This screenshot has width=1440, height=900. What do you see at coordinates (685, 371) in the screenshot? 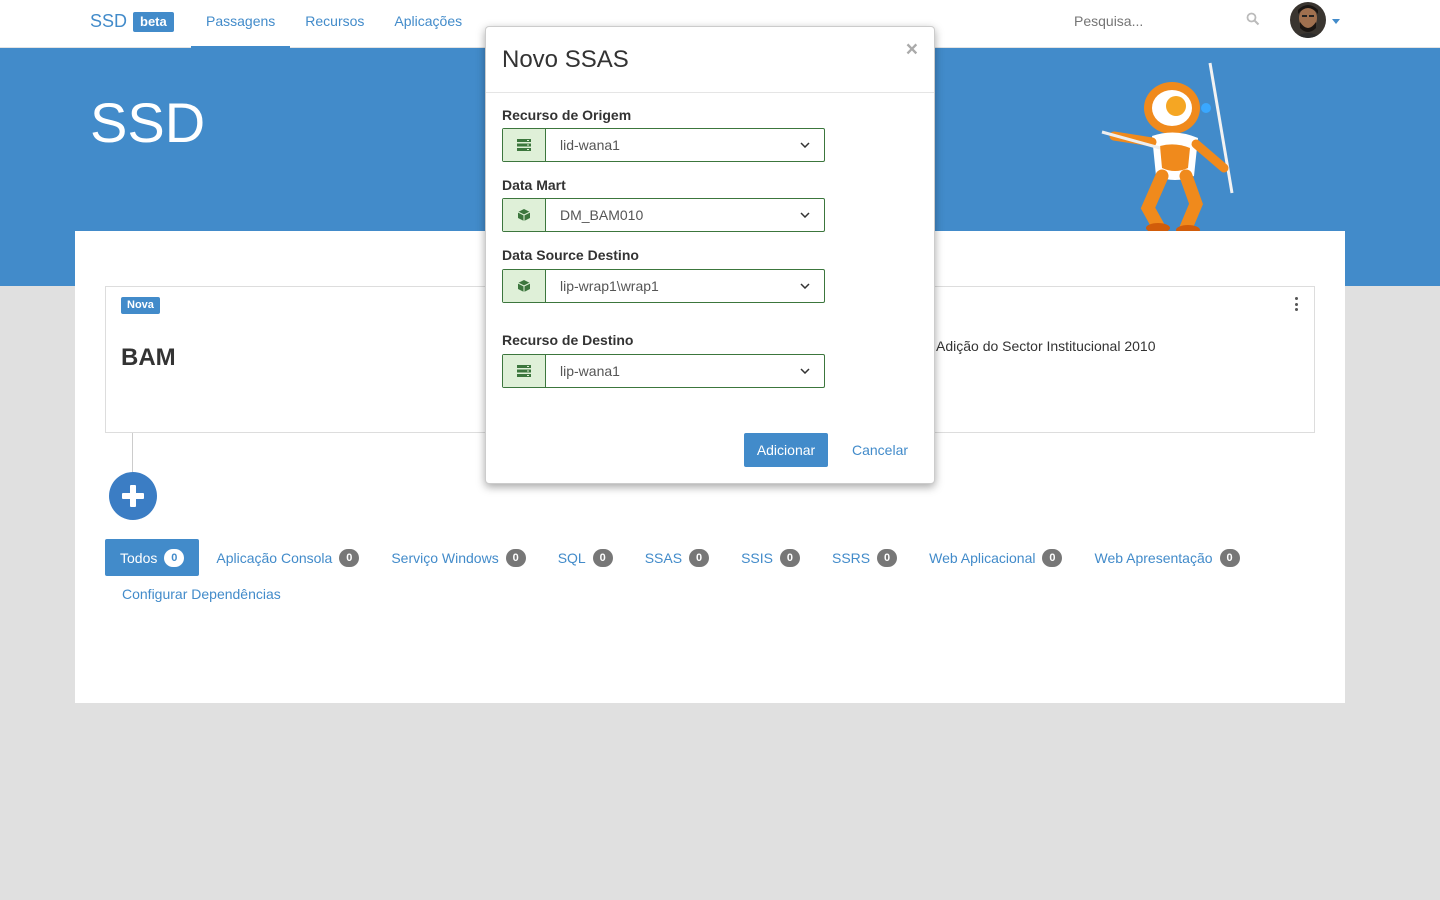
I see `select-value: lip-wana1` at bounding box center [685, 371].